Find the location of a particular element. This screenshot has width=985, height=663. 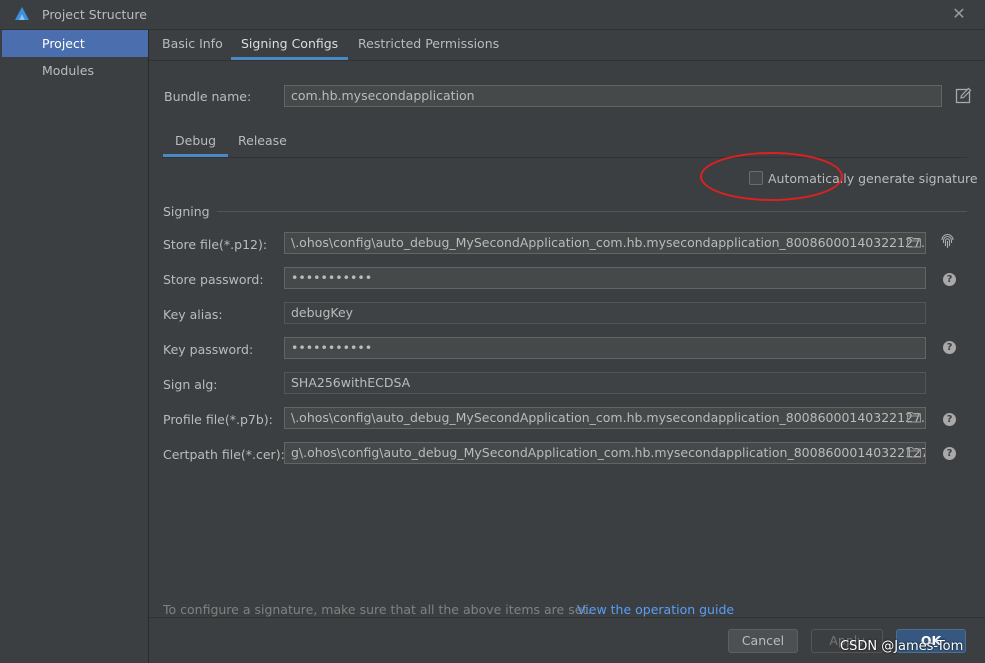

tab-basic-info: Basic Info is located at coordinates (192, 45).